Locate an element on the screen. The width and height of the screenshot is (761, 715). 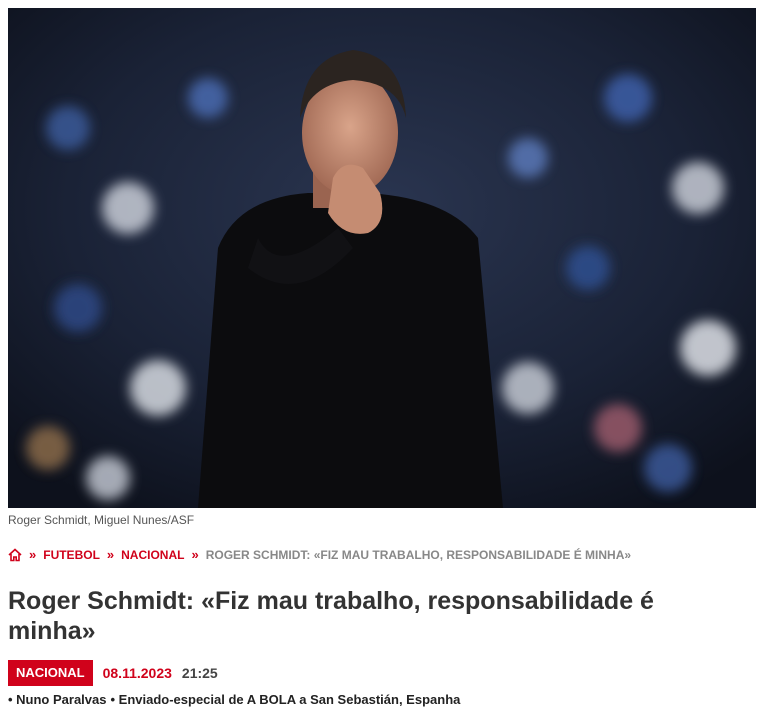
article-meta: NACIONAL 08.11.2023 21:25 is located at coordinates (113, 673).